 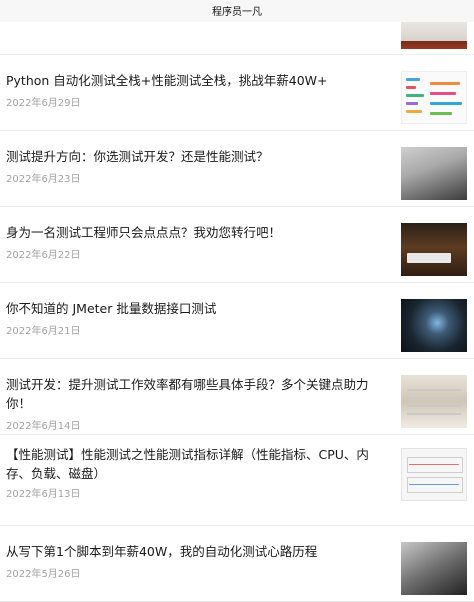 I want to click on article-thumbnail, so click(x=434, y=35).